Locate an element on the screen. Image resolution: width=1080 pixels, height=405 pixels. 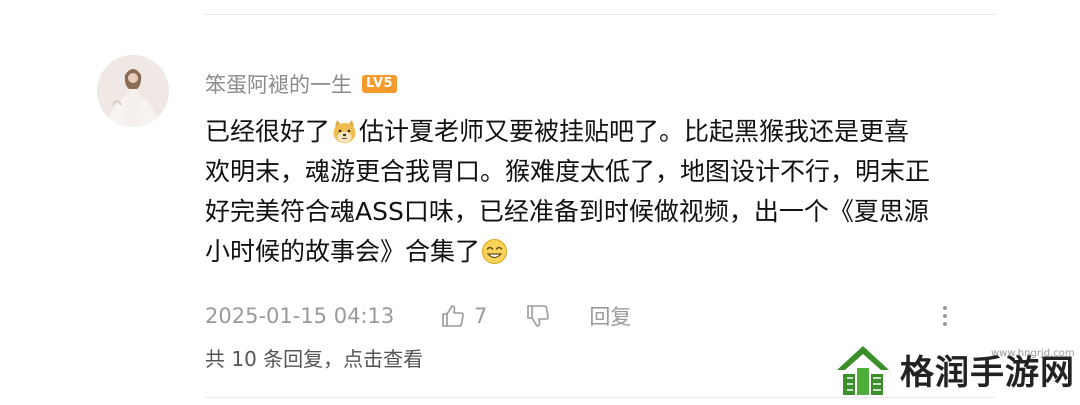
comment-line-4: 小时候的故事会》合集了 is located at coordinates (600, 252).